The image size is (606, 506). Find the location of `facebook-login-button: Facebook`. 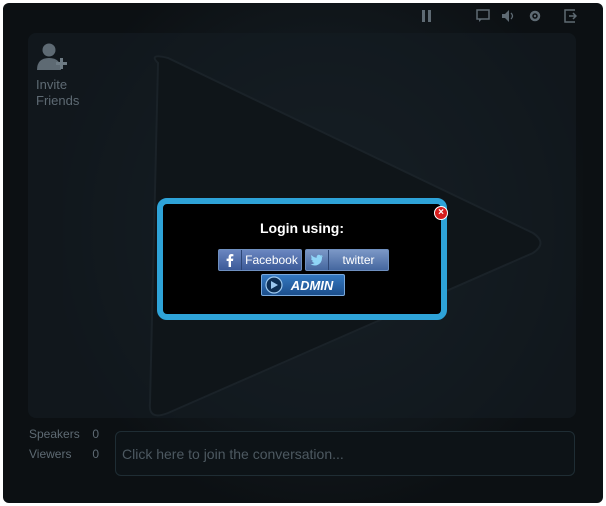

facebook-login-button: Facebook is located at coordinates (260, 260).